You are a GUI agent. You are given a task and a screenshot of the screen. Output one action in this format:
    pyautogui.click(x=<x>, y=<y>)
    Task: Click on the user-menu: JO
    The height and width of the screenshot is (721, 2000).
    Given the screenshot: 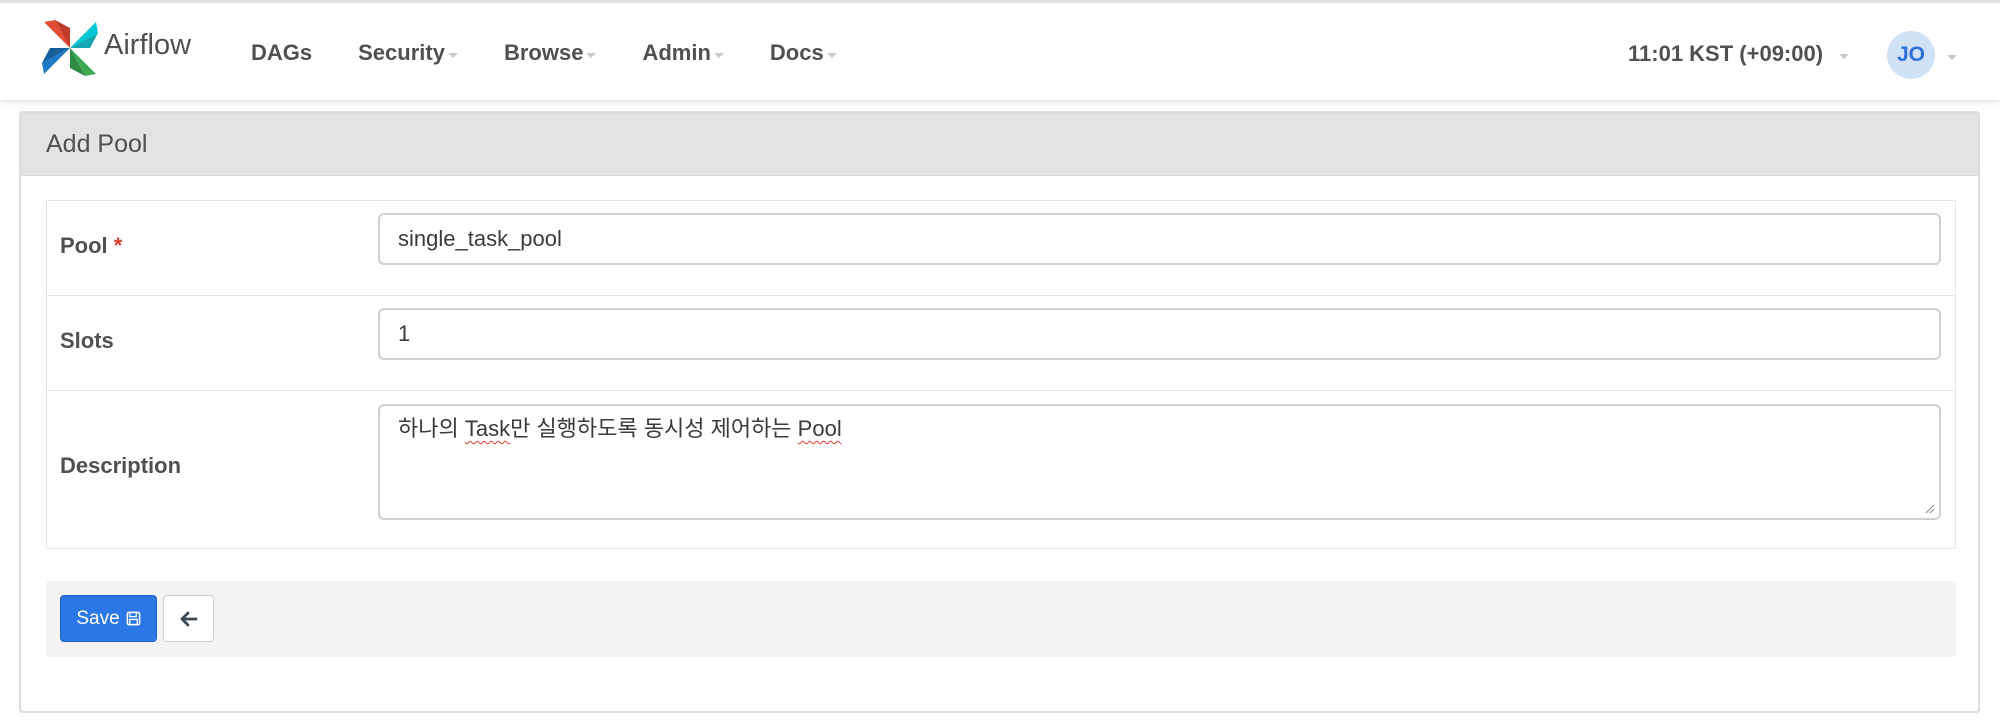 What is the action you would take?
    pyautogui.click(x=1922, y=55)
    